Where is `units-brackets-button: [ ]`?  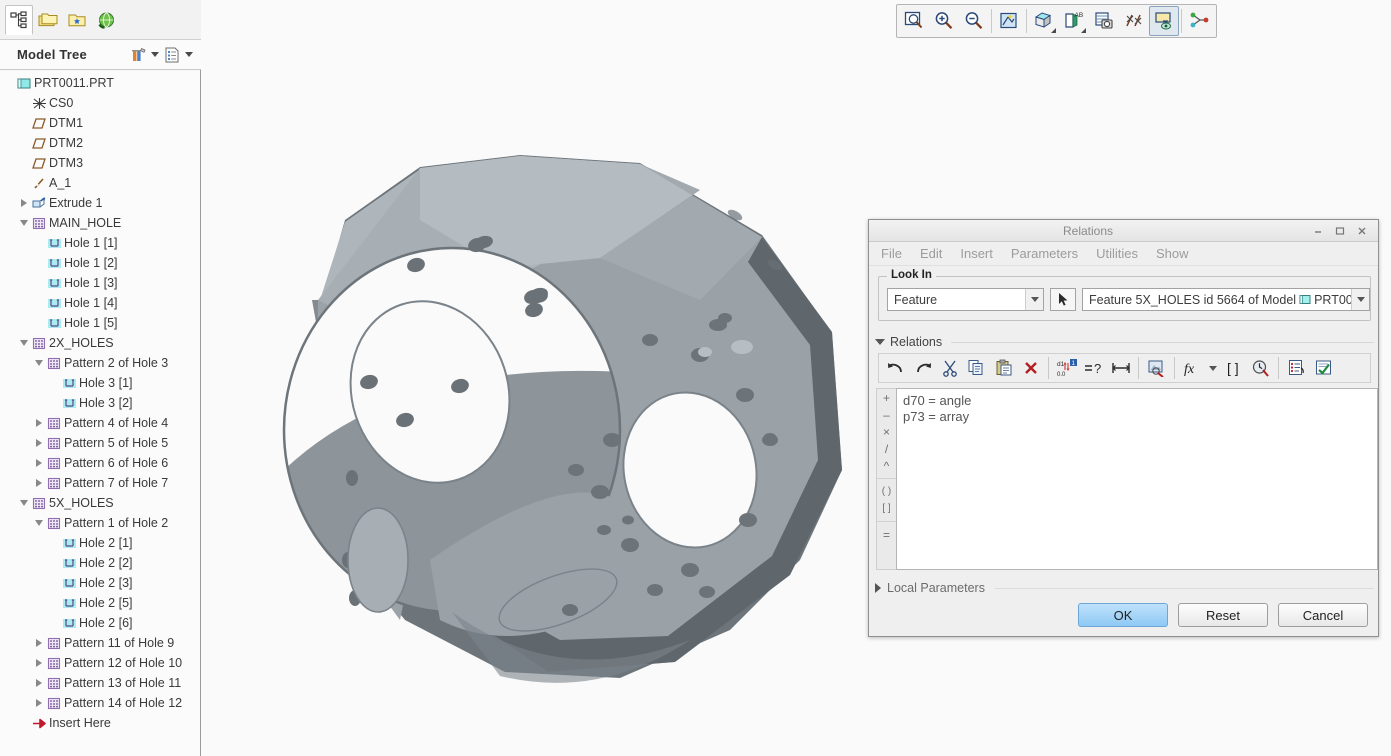
units-brackets-button: [ ] is located at coordinates (1233, 368).